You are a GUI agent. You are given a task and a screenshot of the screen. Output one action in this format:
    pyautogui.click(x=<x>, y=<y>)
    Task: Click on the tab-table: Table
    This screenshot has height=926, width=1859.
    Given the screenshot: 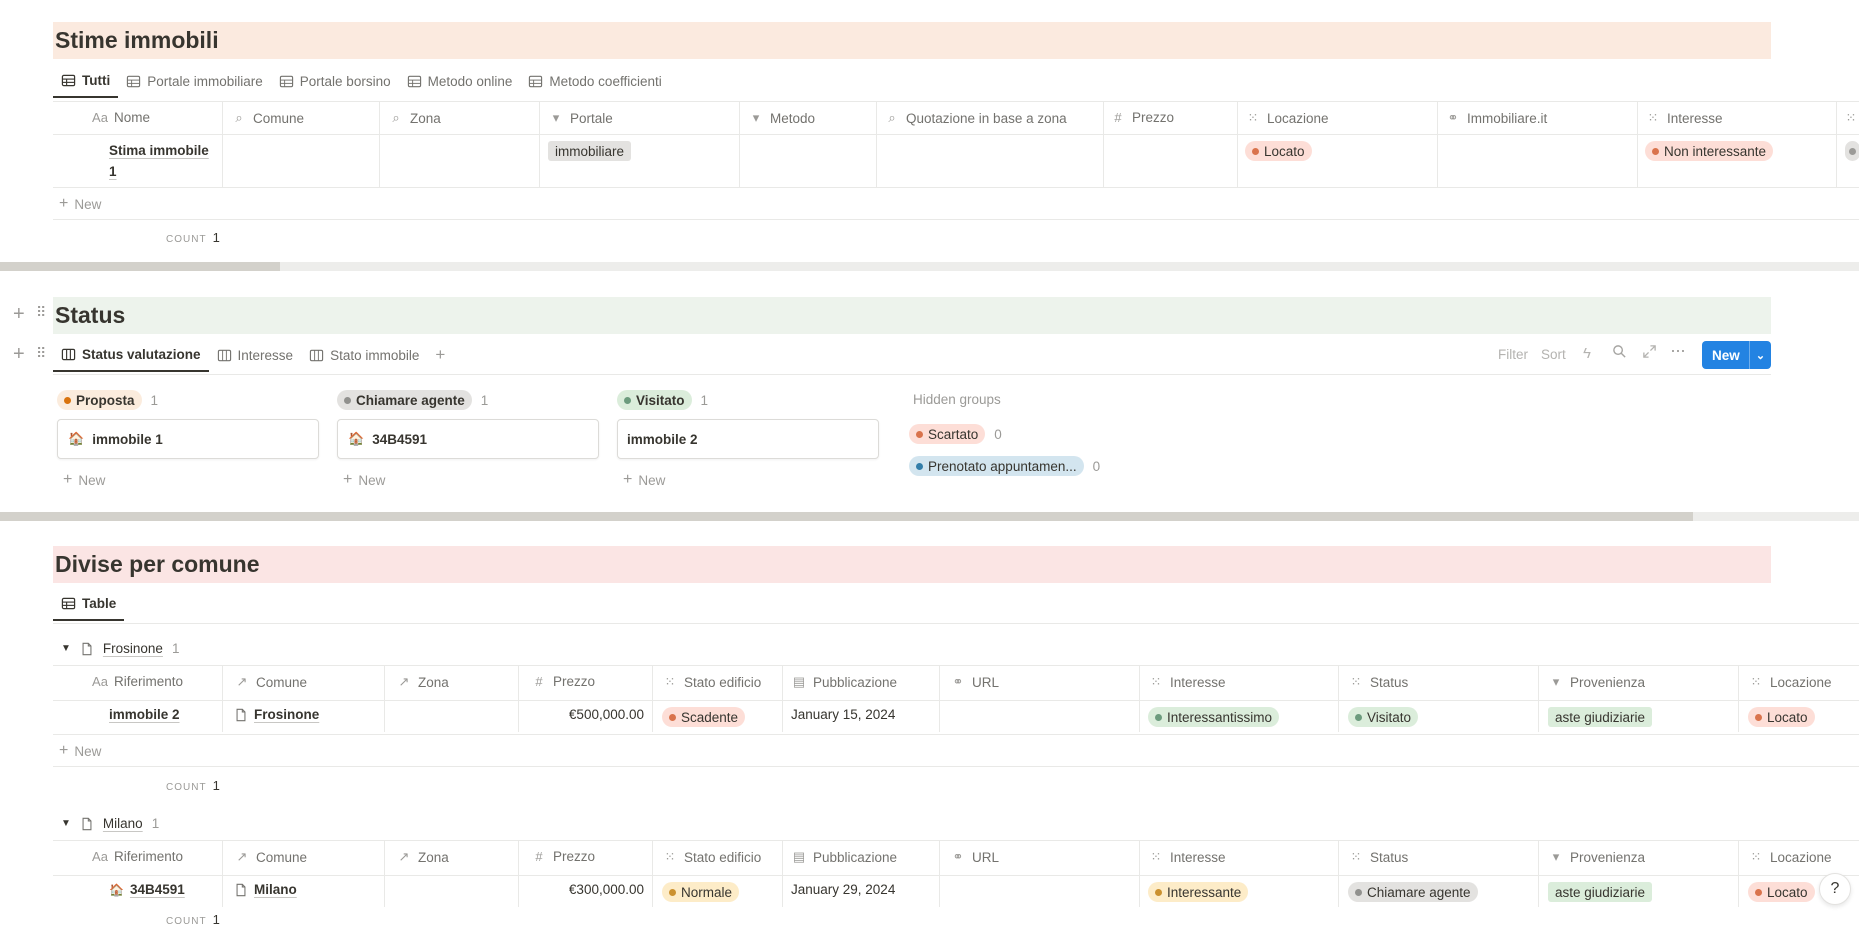 What is the action you would take?
    pyautogui.click(x=89, y=604)
    